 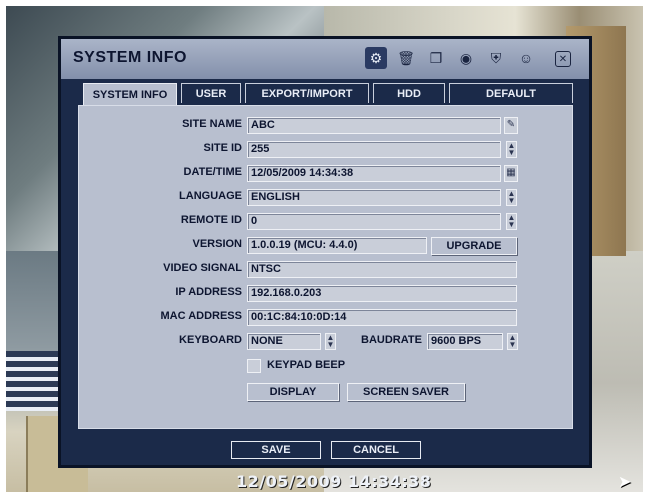 What do you see at coordinates (374, 125) in the screenshot?
I see `site-name-field: ABC` at bounding box center [374, 125].